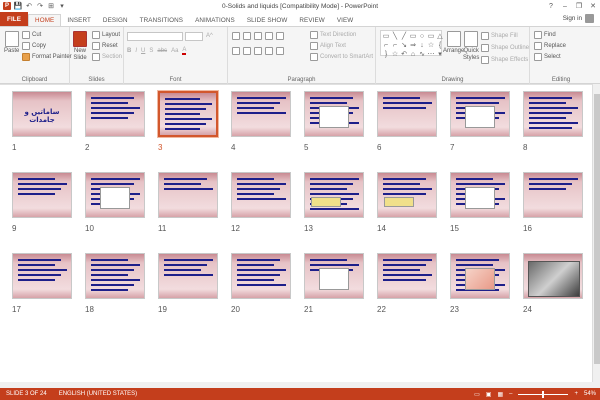 Image resolution: width=600 pixels, height=400 pixels. I want to click on help-icon: ?, so click(551, 6).